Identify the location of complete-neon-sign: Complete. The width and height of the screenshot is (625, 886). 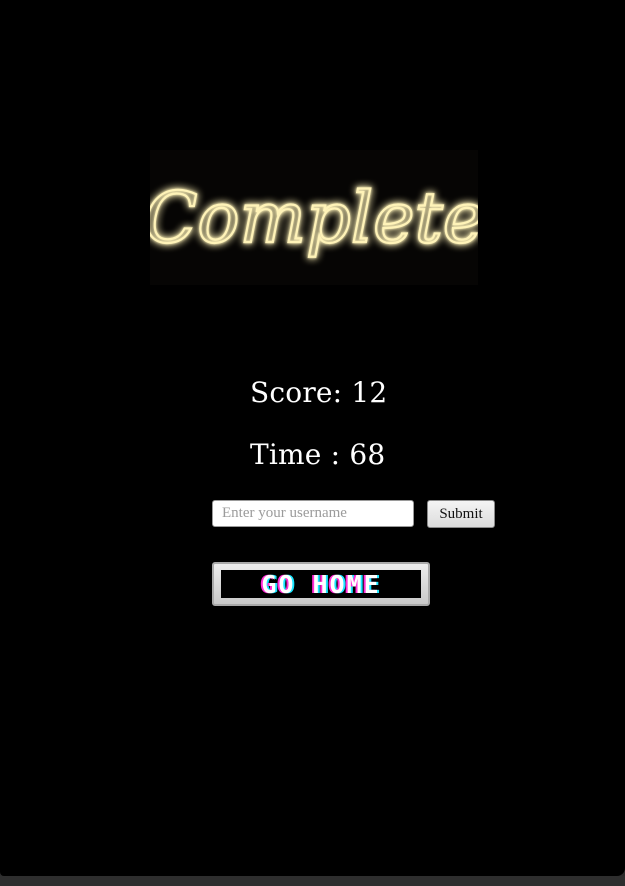
(314, 218).